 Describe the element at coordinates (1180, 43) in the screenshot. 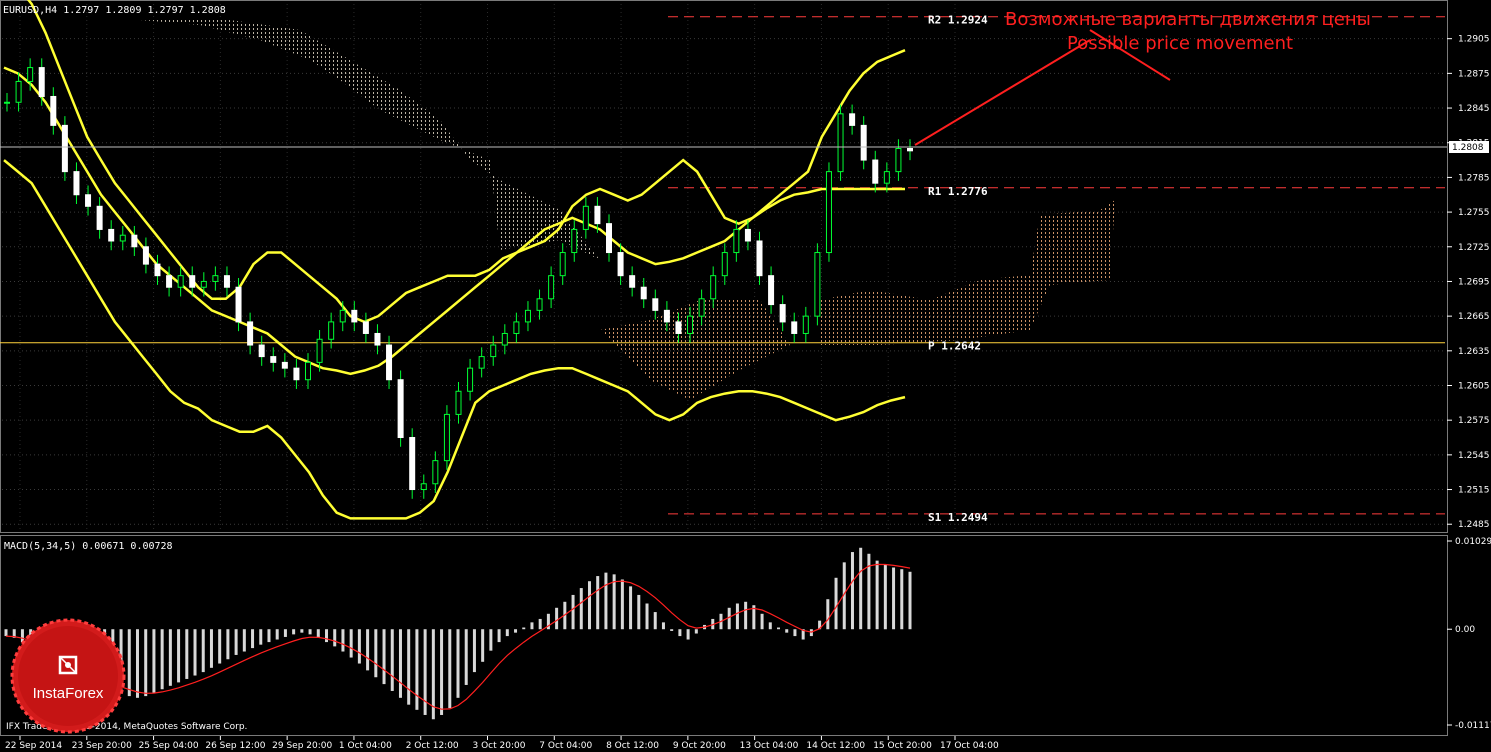

I see `annotation-english: Possible price movement` at that location.